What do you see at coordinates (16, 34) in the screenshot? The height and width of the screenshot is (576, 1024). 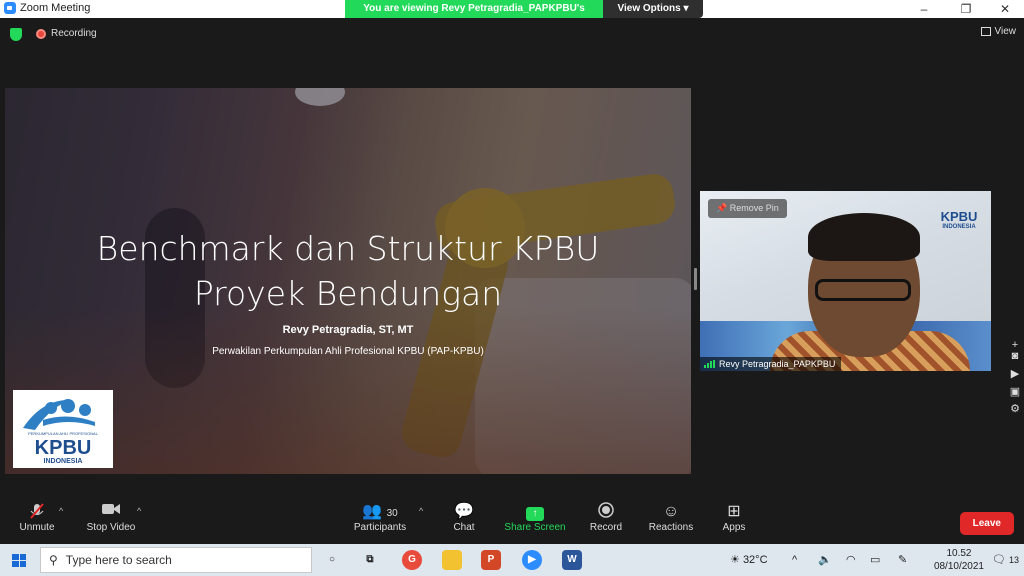 I see `shield-icon` at bounding box center [16, 34].